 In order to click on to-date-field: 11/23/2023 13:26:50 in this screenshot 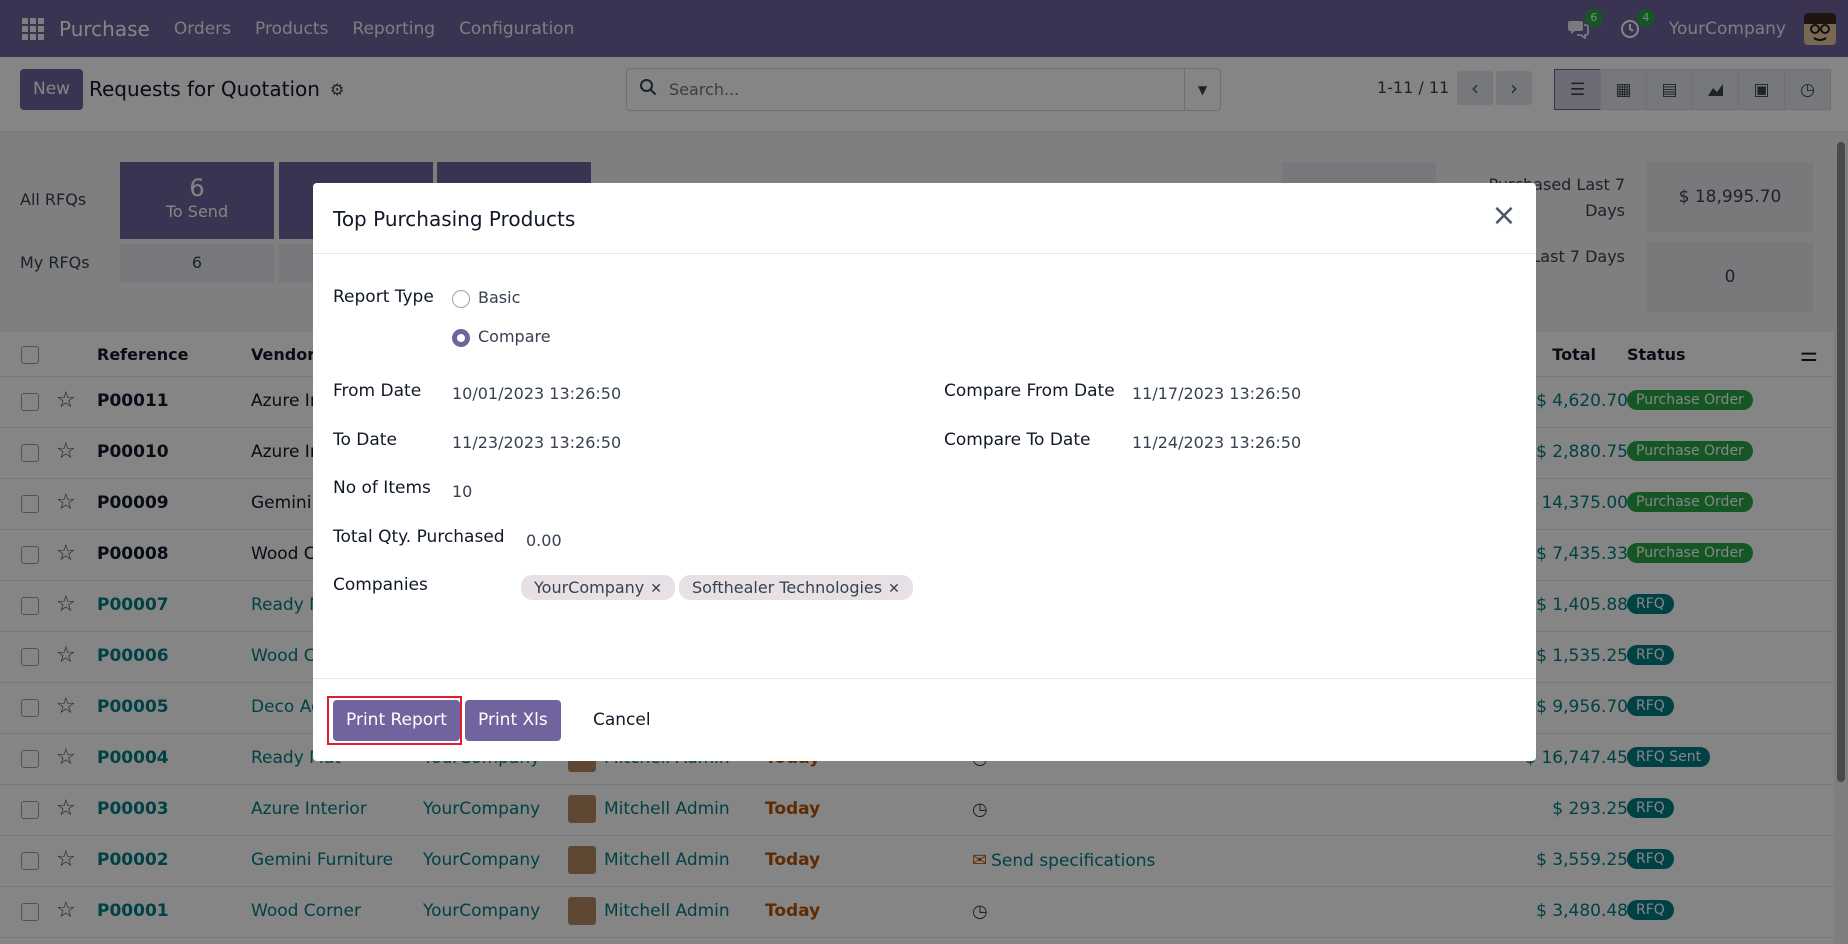, I will do `click(536, 442)`.